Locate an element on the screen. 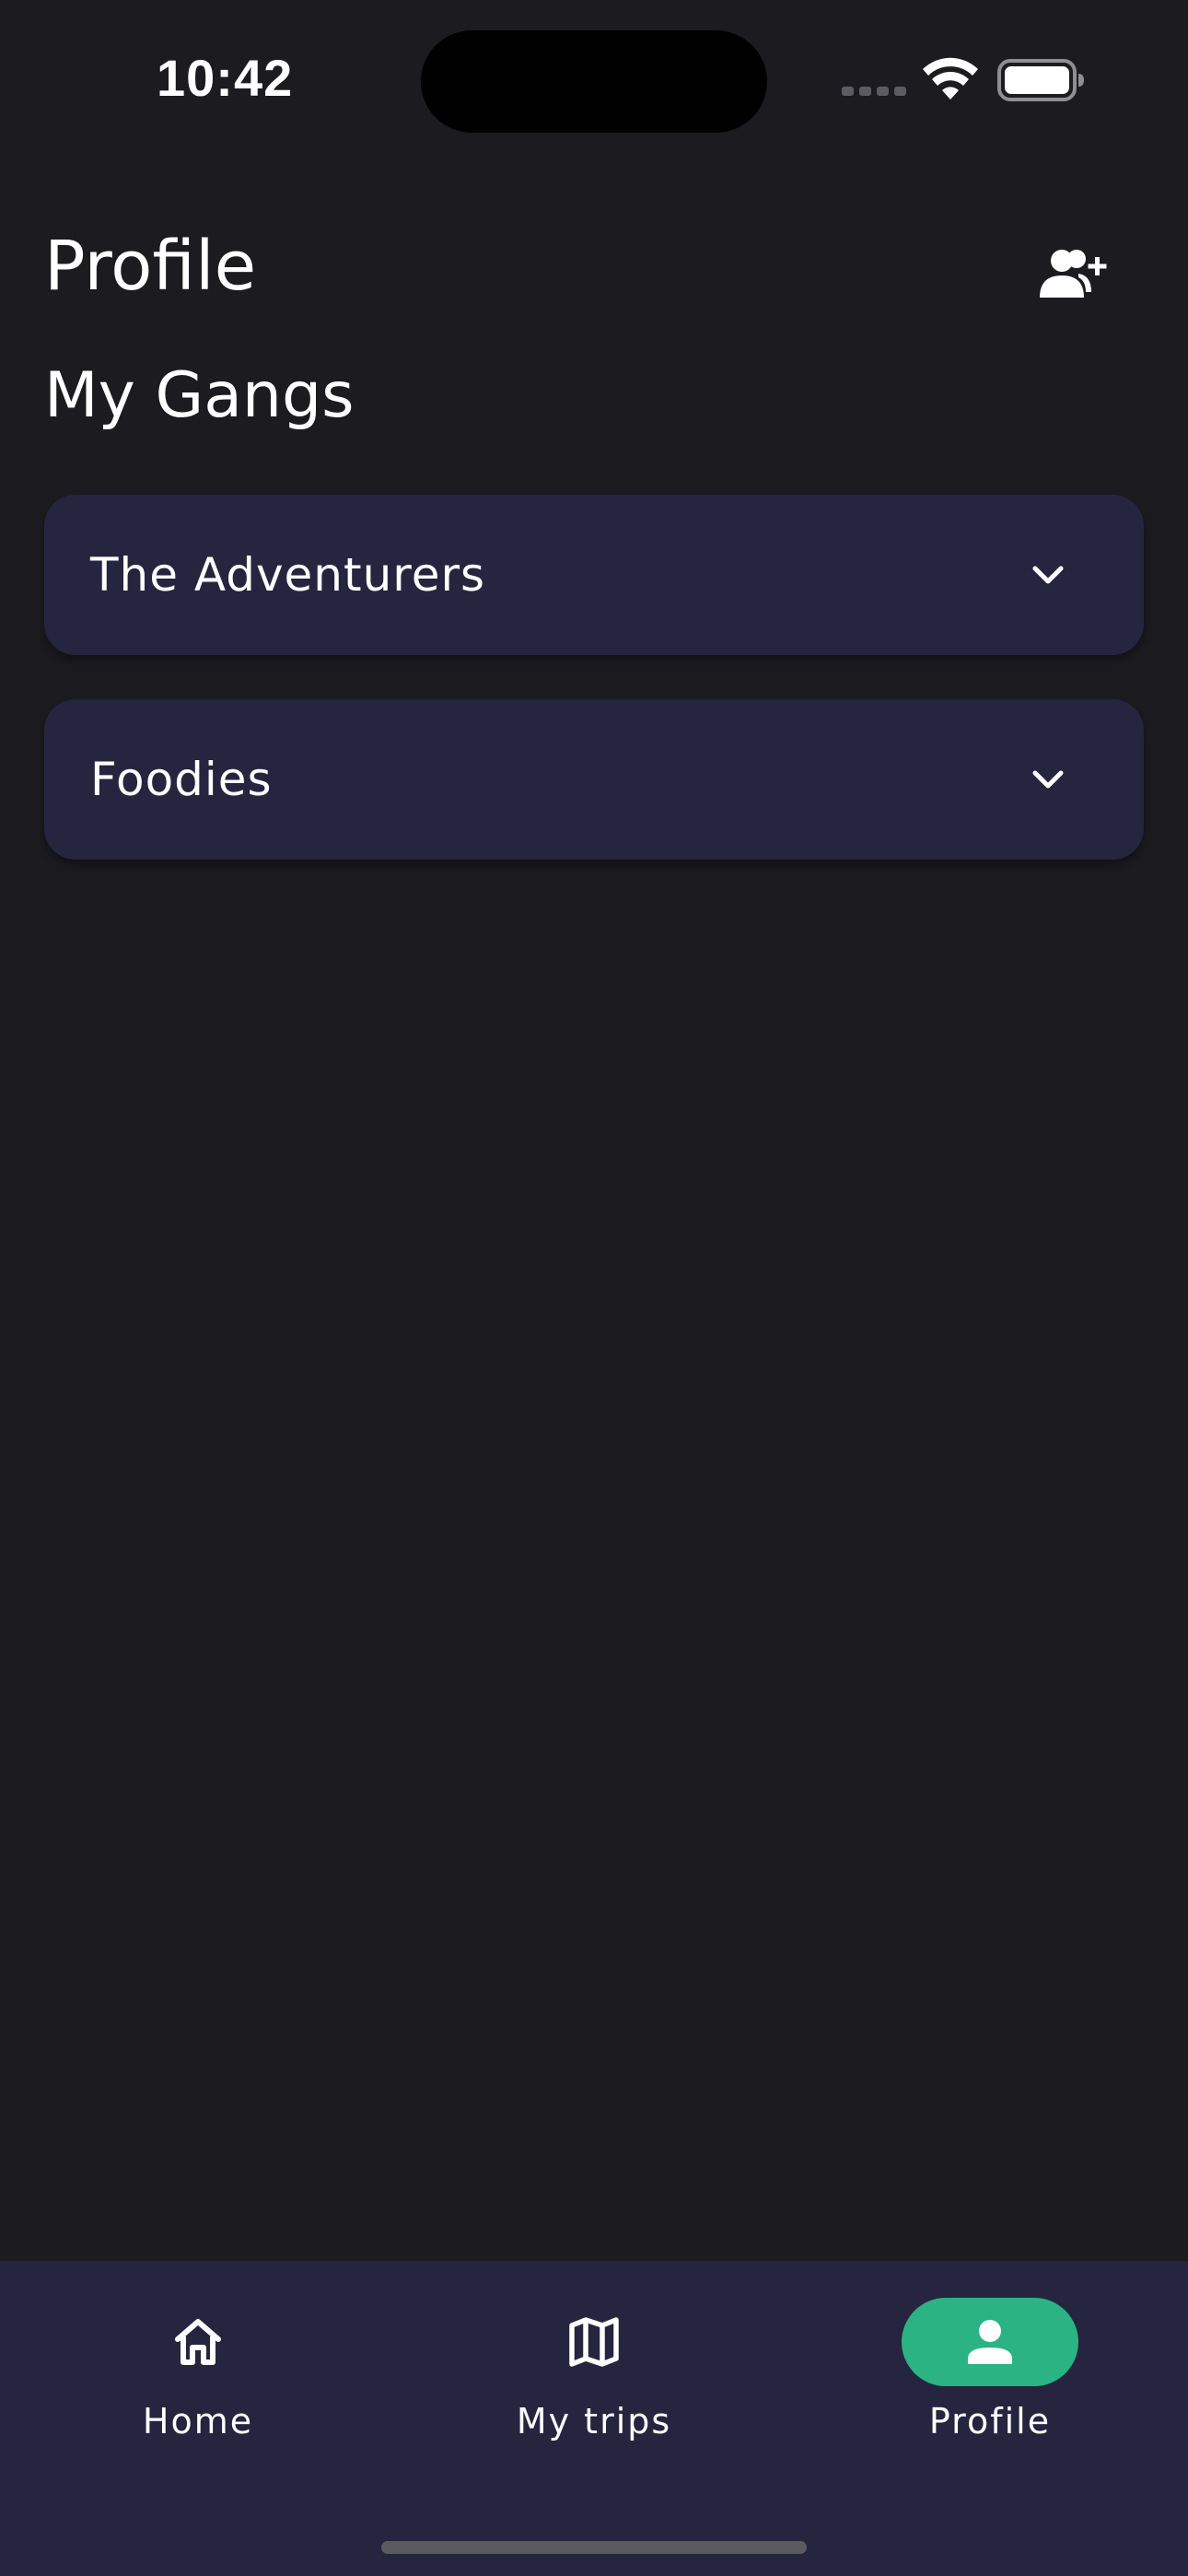  person-icon is located at coordinates (990, 2342).